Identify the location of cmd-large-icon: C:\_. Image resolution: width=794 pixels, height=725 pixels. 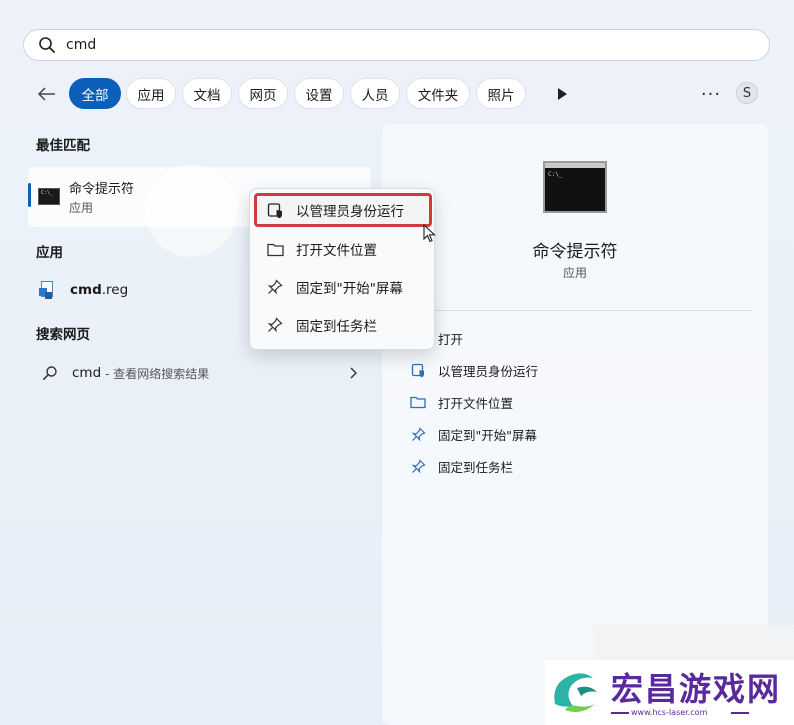
(575, 187).